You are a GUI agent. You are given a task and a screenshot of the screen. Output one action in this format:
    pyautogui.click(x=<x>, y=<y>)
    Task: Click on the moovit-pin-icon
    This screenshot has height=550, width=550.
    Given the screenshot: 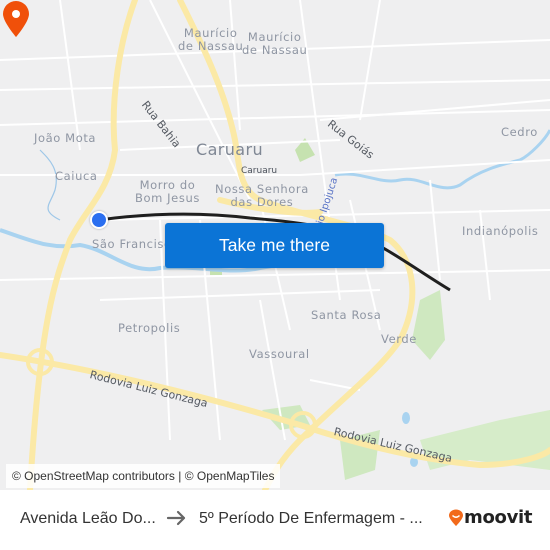 What is the action you would take?
    pyautogui.click(x=456, y=517)
    